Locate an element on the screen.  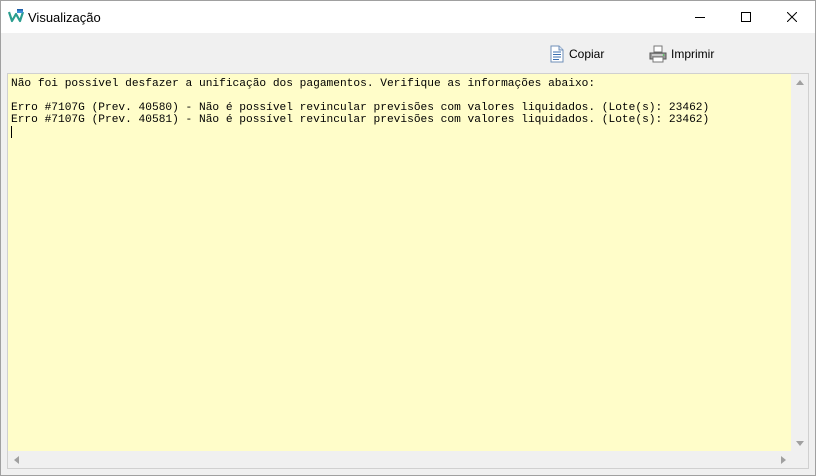
minimize-icon is located at coordinates (700, 17).